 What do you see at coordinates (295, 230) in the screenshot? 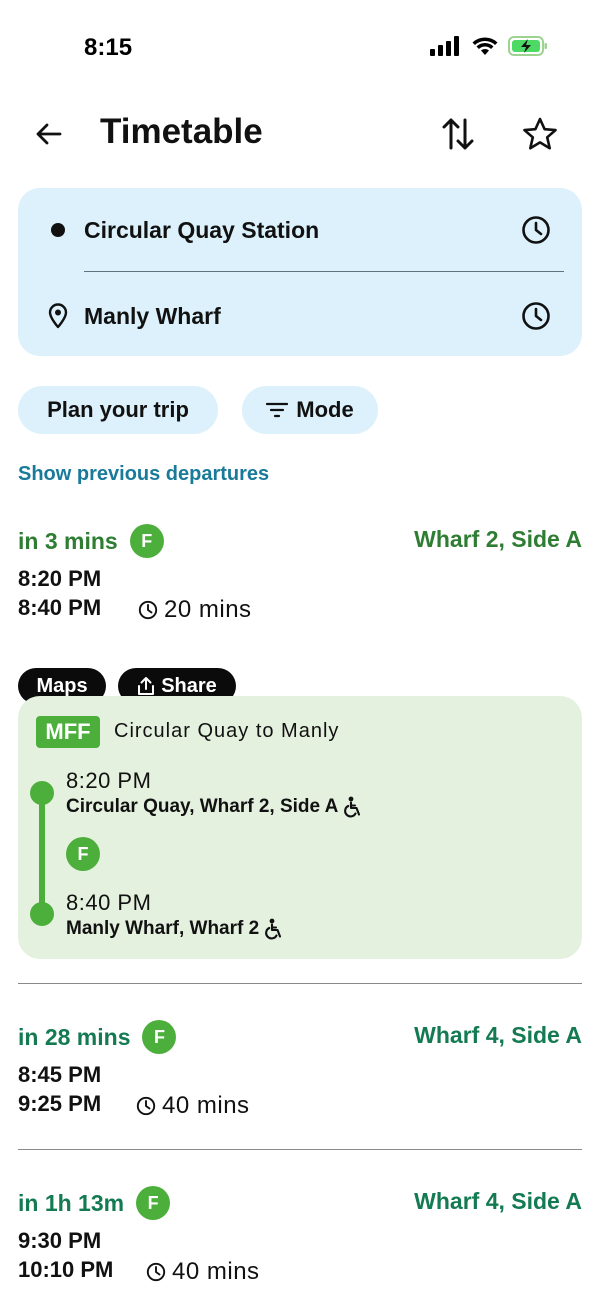
I see `origin-field: Circular Quay Station` at bounding box center [295, 230].